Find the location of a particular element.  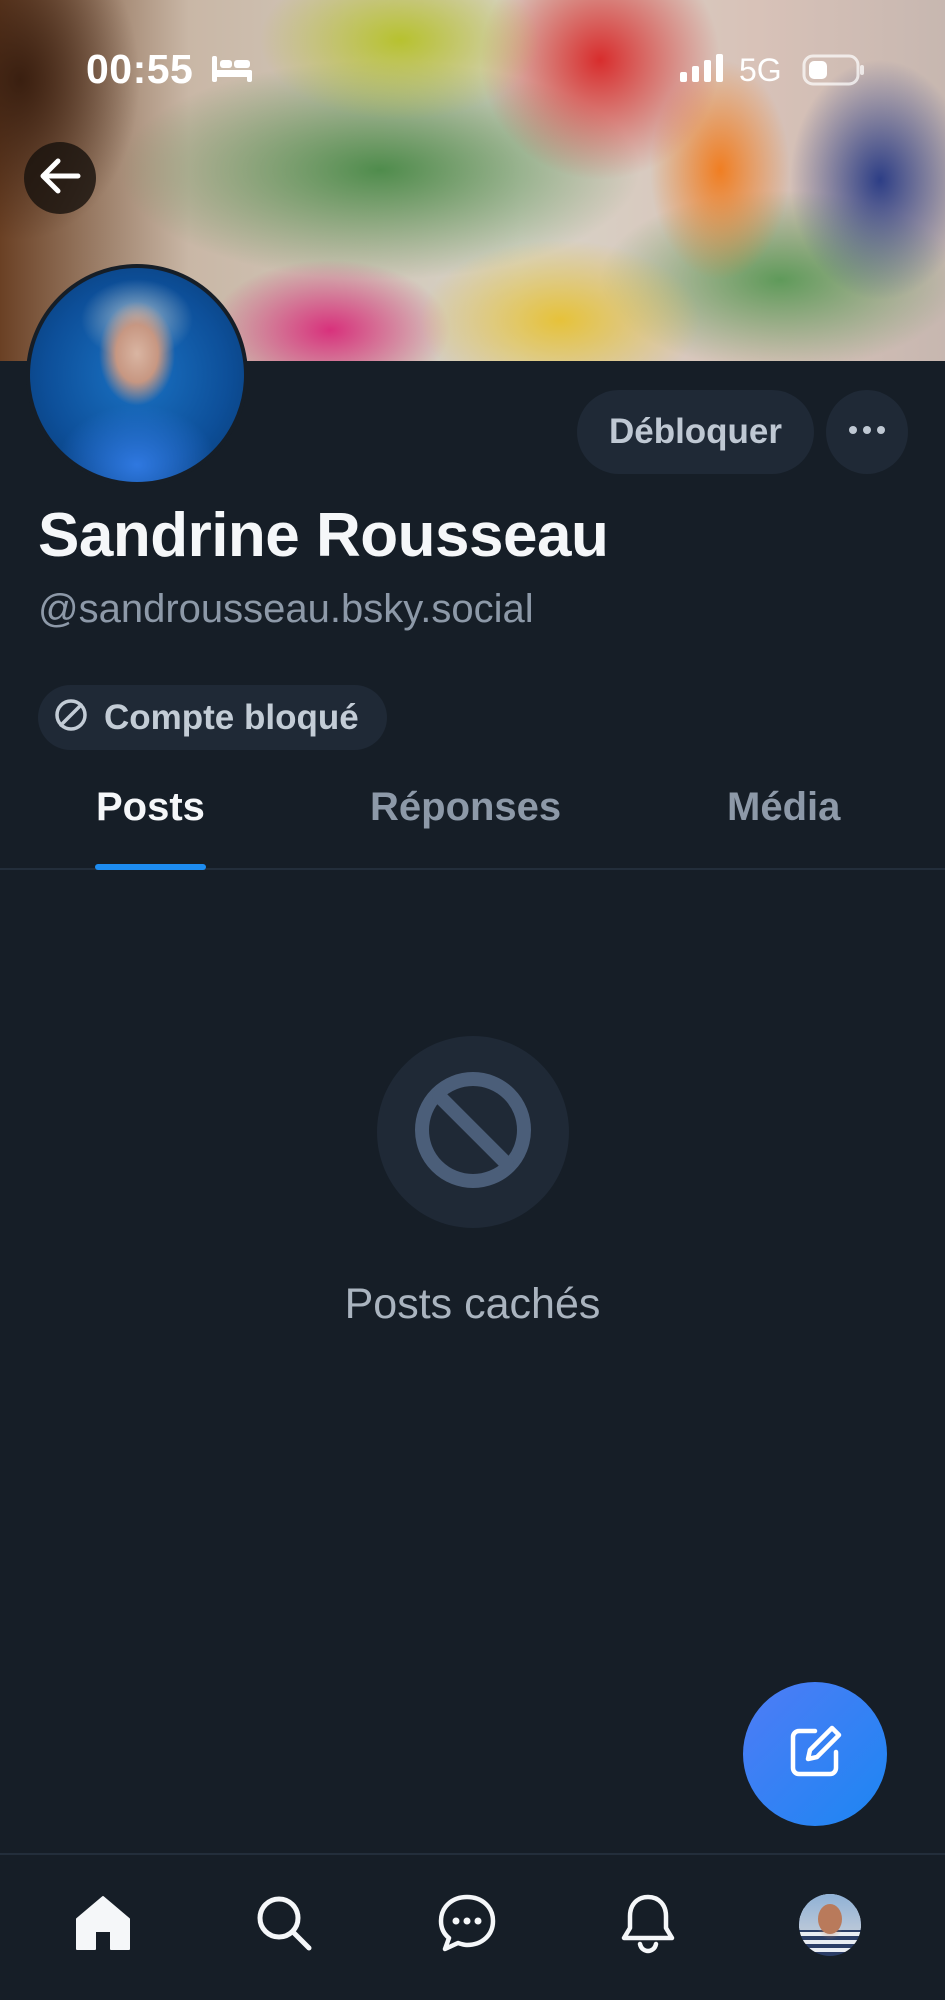

status-bar: 00:55 5G is located at coordinates (472, 70).